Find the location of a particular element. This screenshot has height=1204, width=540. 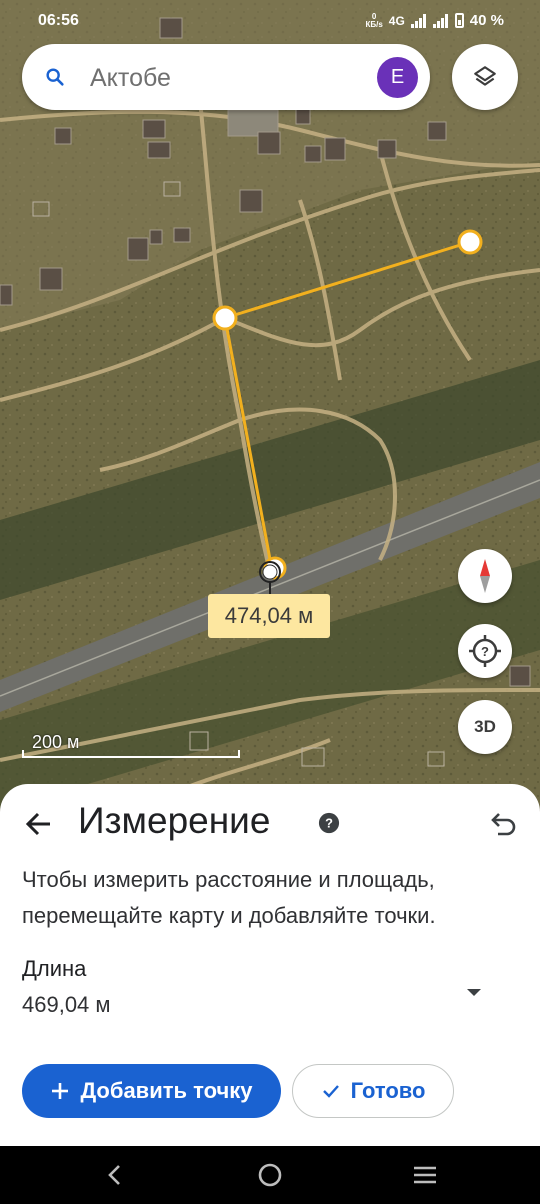

dropdown-icon is located at coordinates (474, 992).